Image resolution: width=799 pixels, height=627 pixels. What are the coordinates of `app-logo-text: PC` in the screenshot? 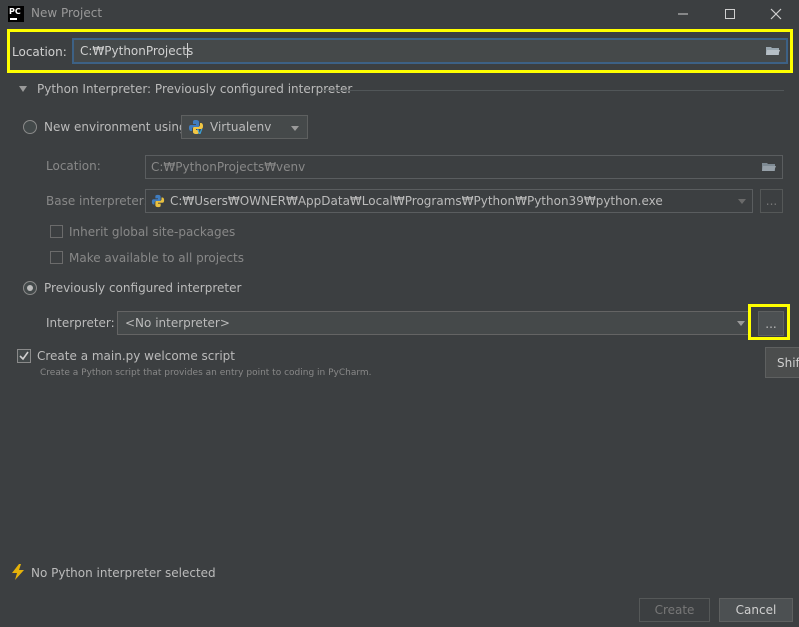 It's located at (15, 11).